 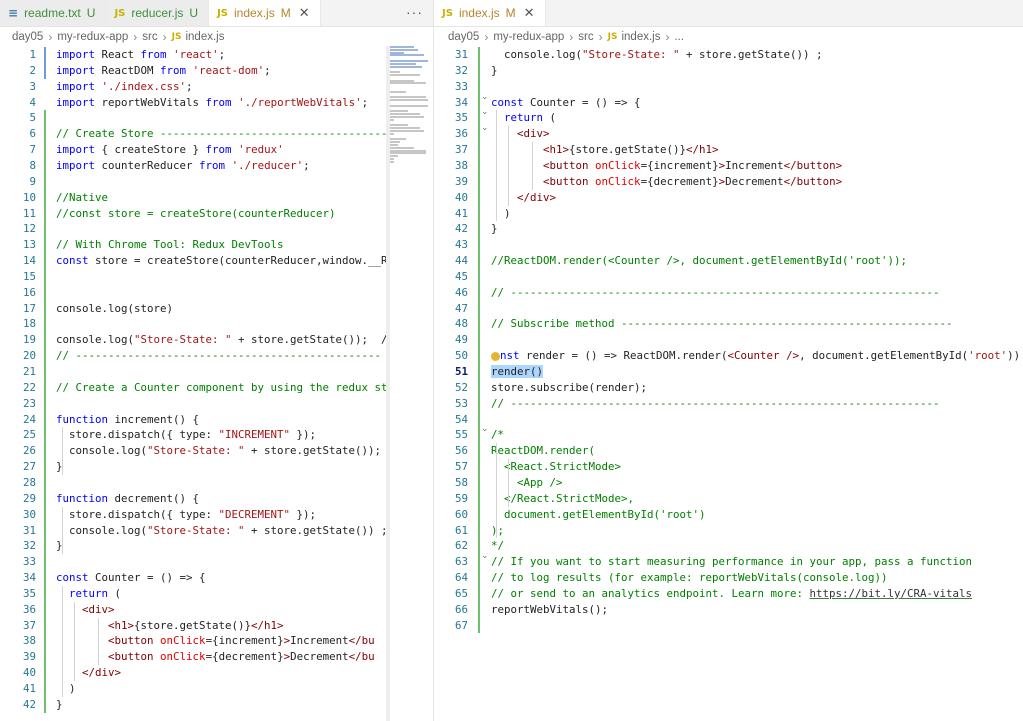 What do you see at coordinates (53, 13) in the screenshot?
I see `tab-readme-txt: ≡ readme.txt U` at bounding box center [53, 13].